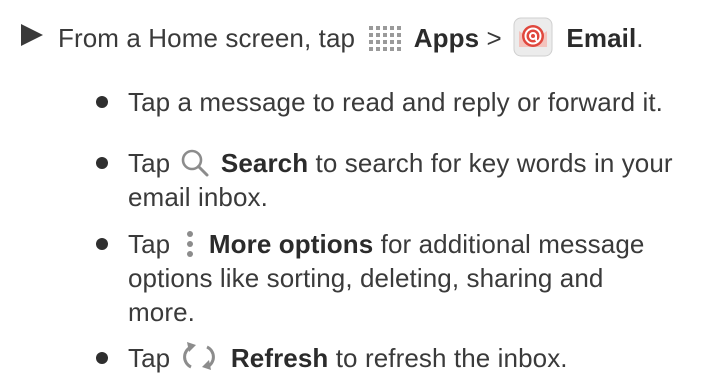 This screenshot has width=704, height=377. What do you see at coordinates (640, 37) in the screenshot?
I see `step-end: .` at bounding box center [640, 37].